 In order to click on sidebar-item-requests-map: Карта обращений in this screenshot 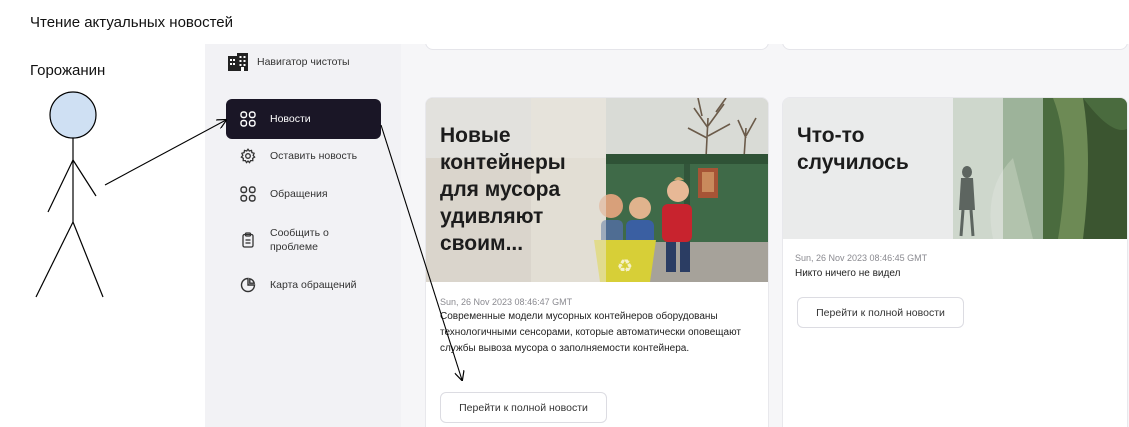, I will do `click(303, 285)`.